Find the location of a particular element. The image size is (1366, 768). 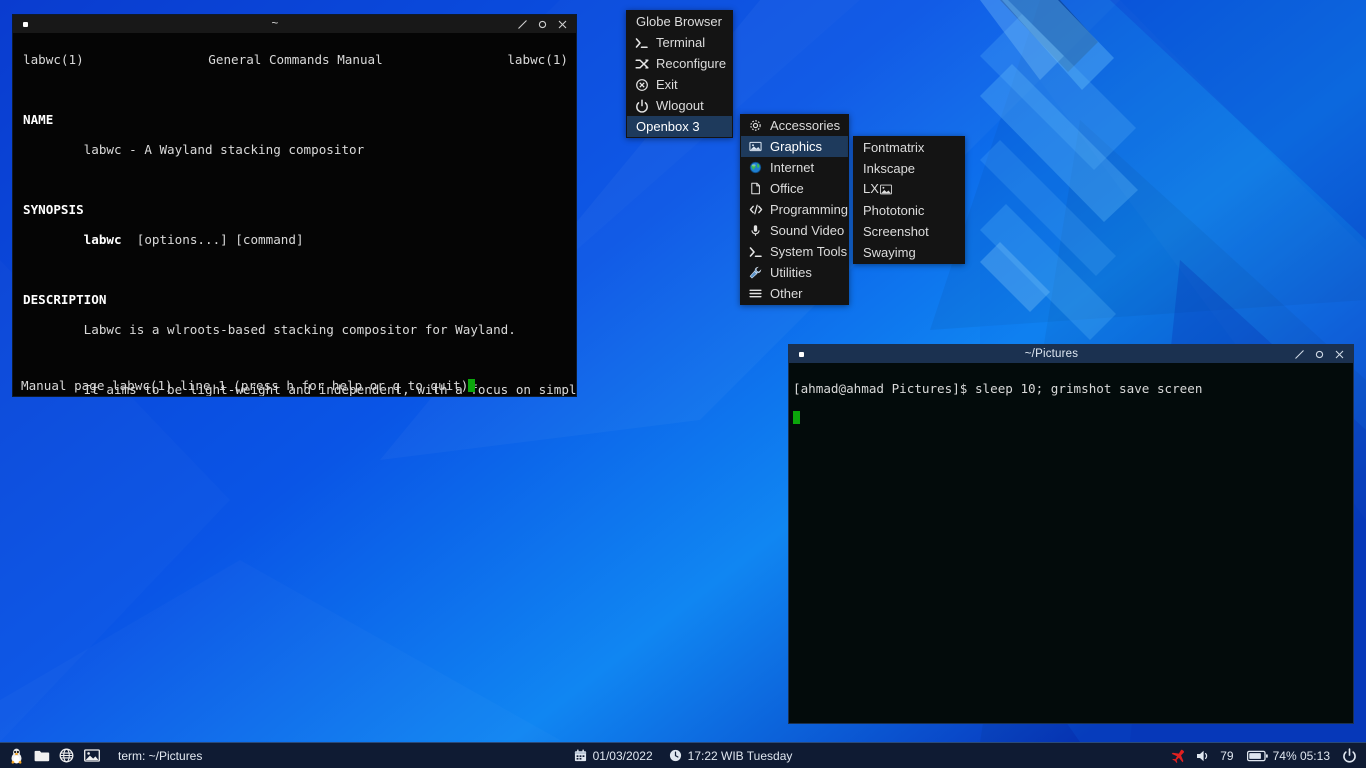

menu-item-label: Phototonic is located at coordinates (894, 210).